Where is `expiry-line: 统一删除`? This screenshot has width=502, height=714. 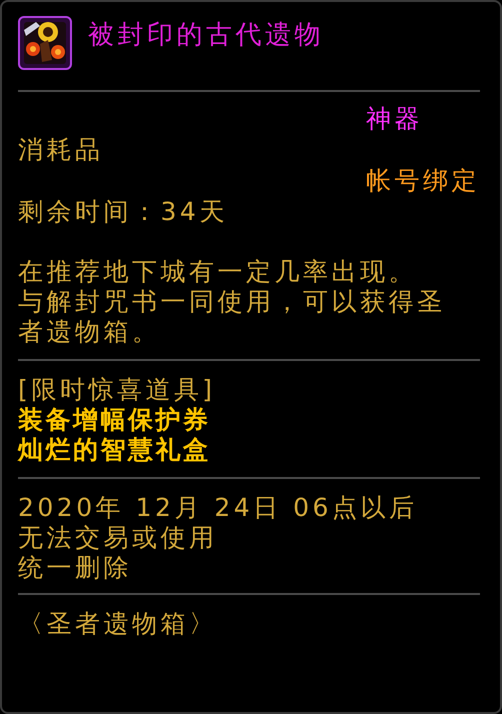
expiry-line: 统一删除 is located at coordinates (75, 568).